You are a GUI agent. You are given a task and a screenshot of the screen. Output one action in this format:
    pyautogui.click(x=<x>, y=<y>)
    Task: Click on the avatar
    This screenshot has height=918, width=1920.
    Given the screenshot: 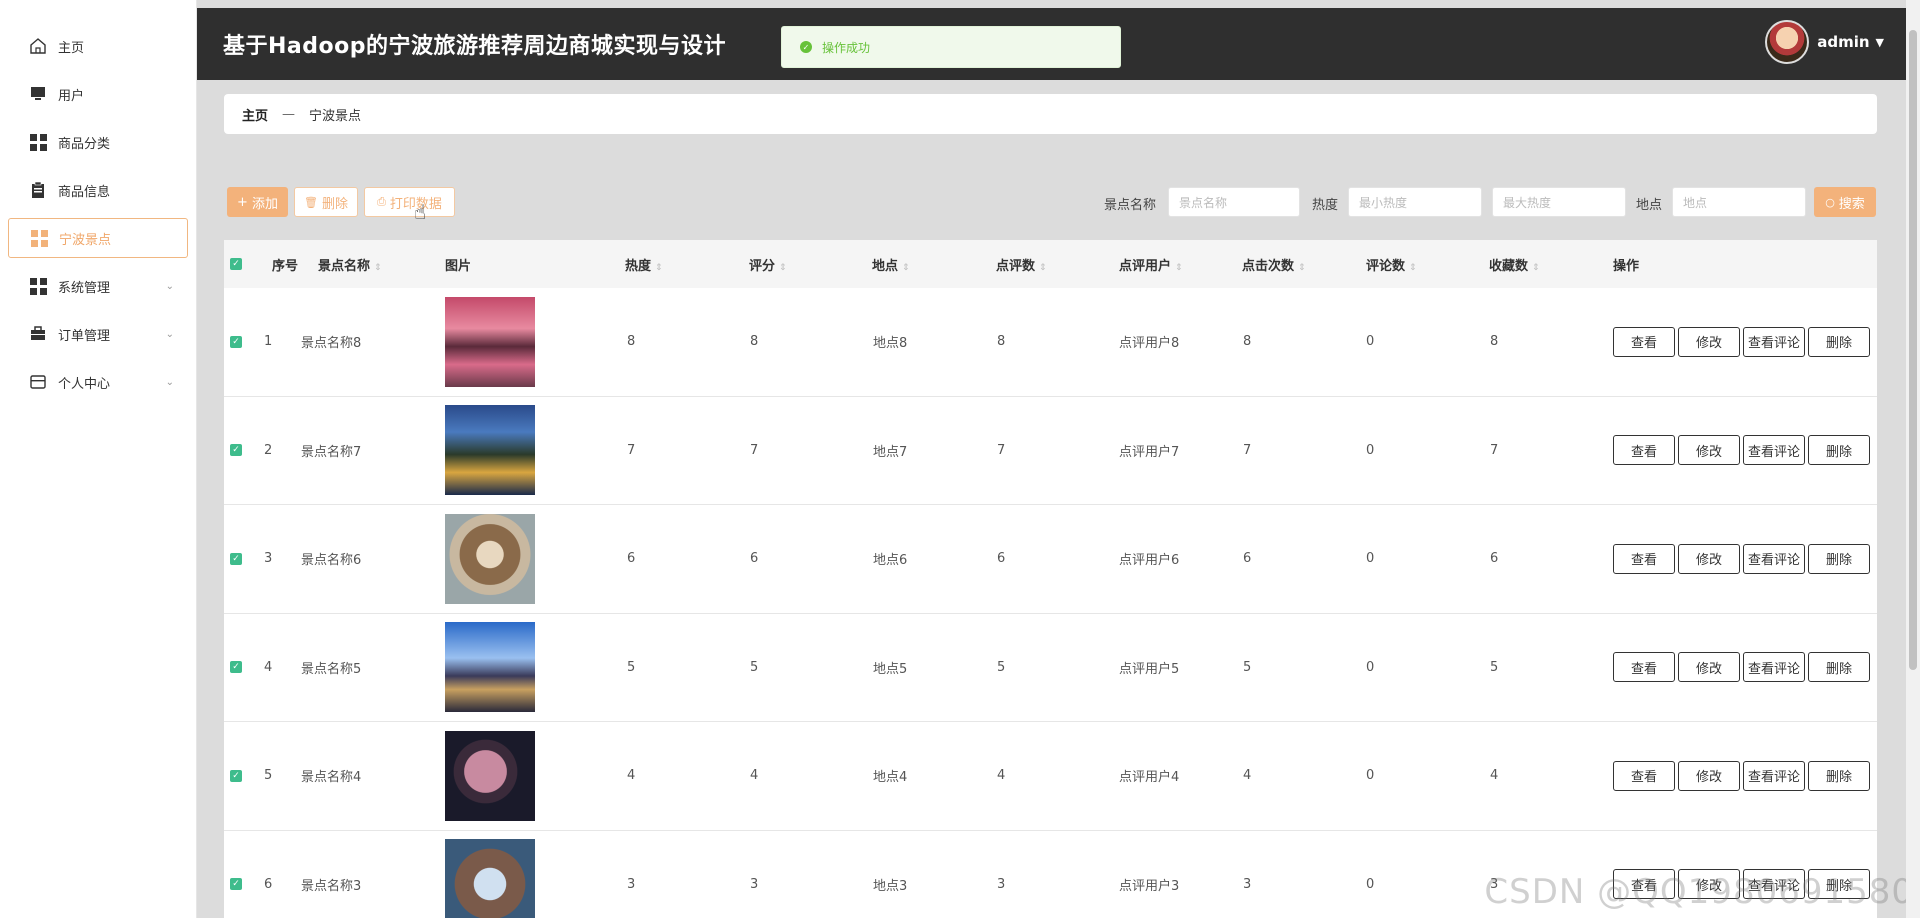 What is the action you would take?
    pyautogui.click(x=1787, y=42)
    